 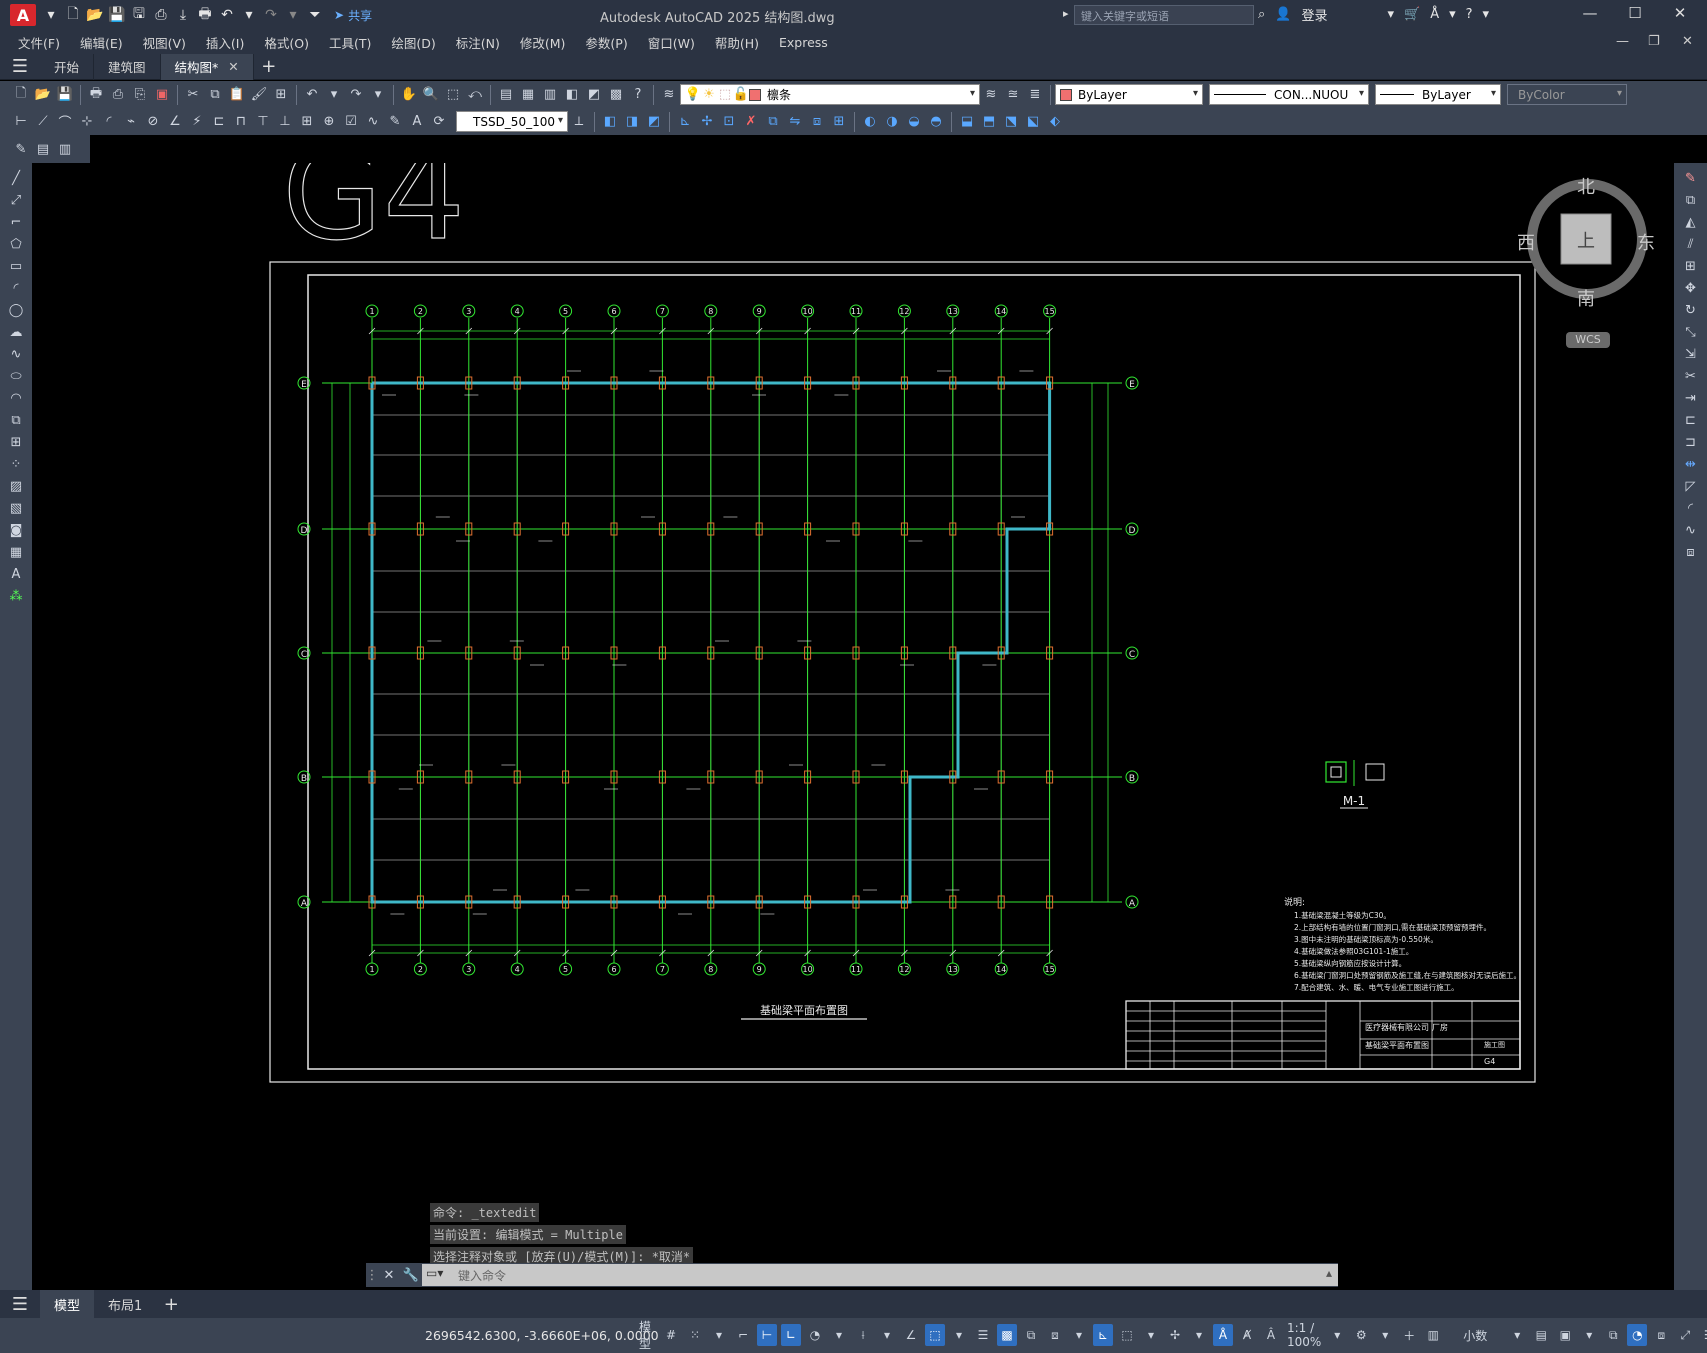 What do you see at coordinates (139, 15) in the screenshot?
I see `save-as-icon: 🖫` at bounding box center [139, 15].